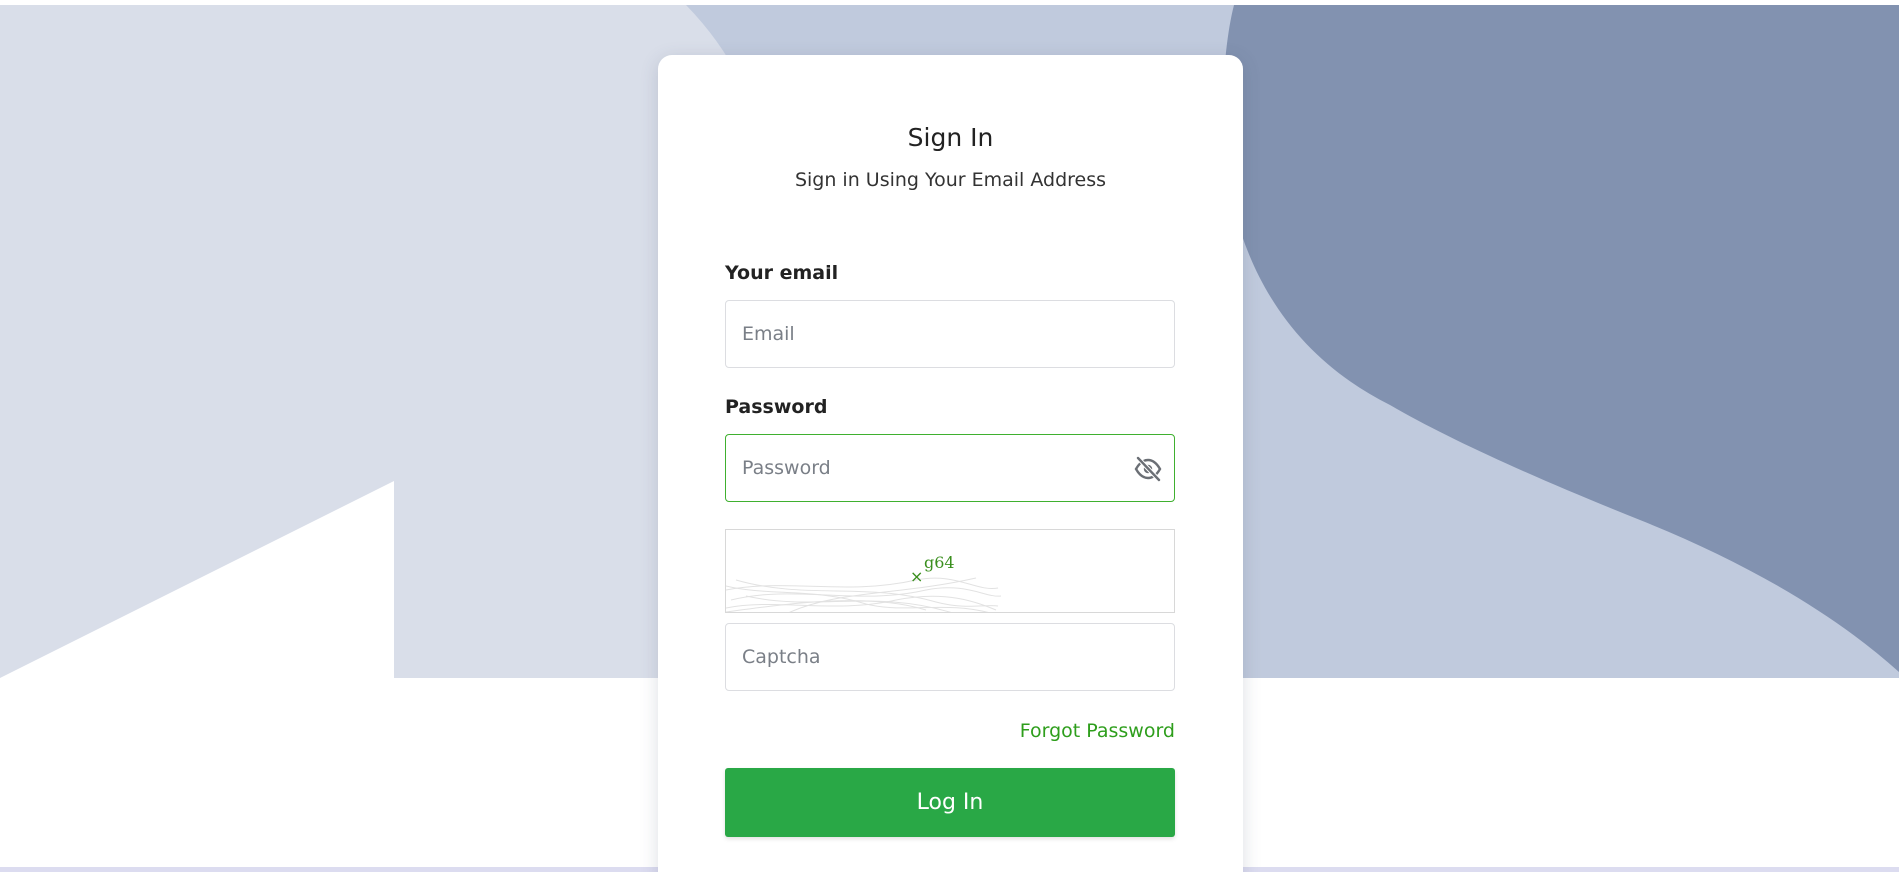  I want to click on forgot-password-link: Forgot Password, so click(1097, 731).